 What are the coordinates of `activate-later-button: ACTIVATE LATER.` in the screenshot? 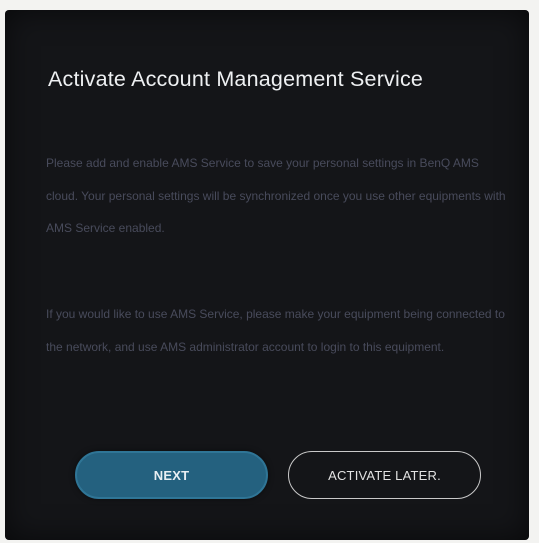 It's located at (384, 475).